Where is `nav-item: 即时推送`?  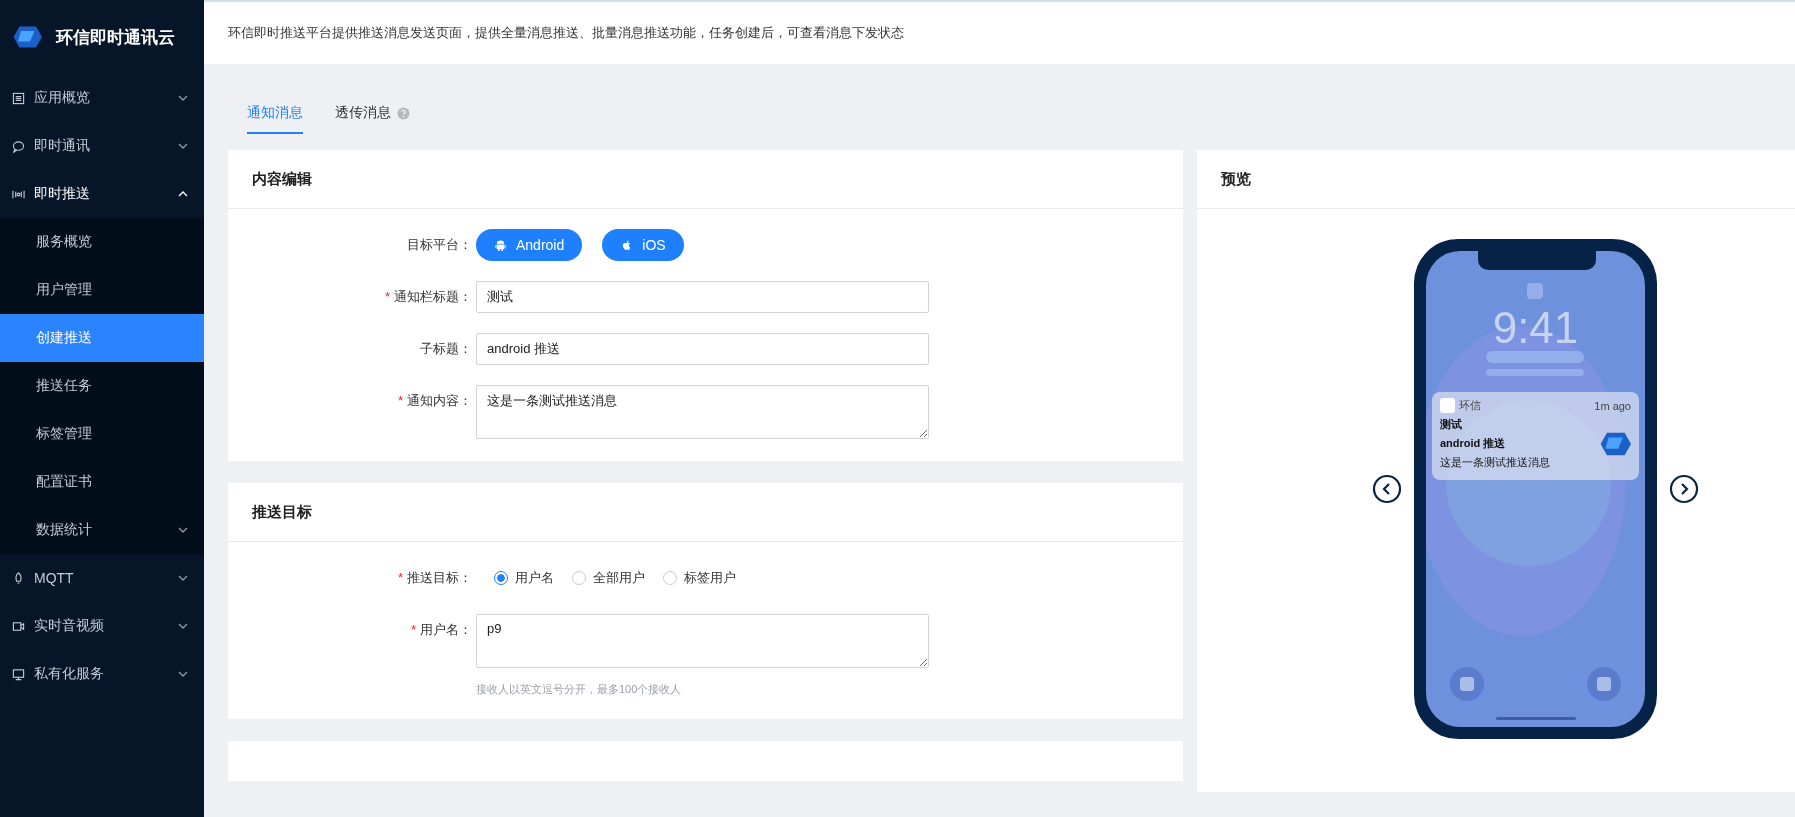
nav-item: 即时推送 is located at coordinates (102, 194).